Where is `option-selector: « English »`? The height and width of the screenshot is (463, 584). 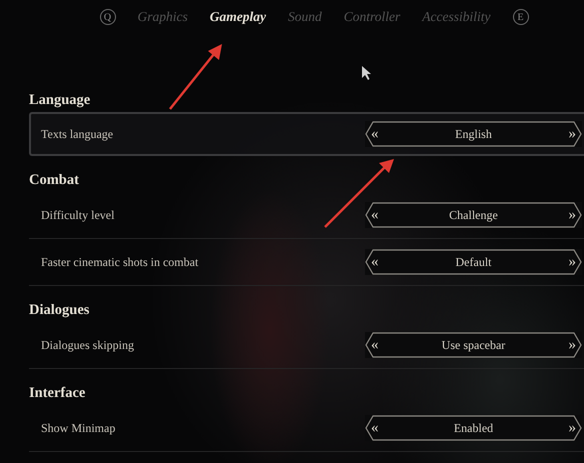 option-selector: « English » is located at coordinates (473, 134).